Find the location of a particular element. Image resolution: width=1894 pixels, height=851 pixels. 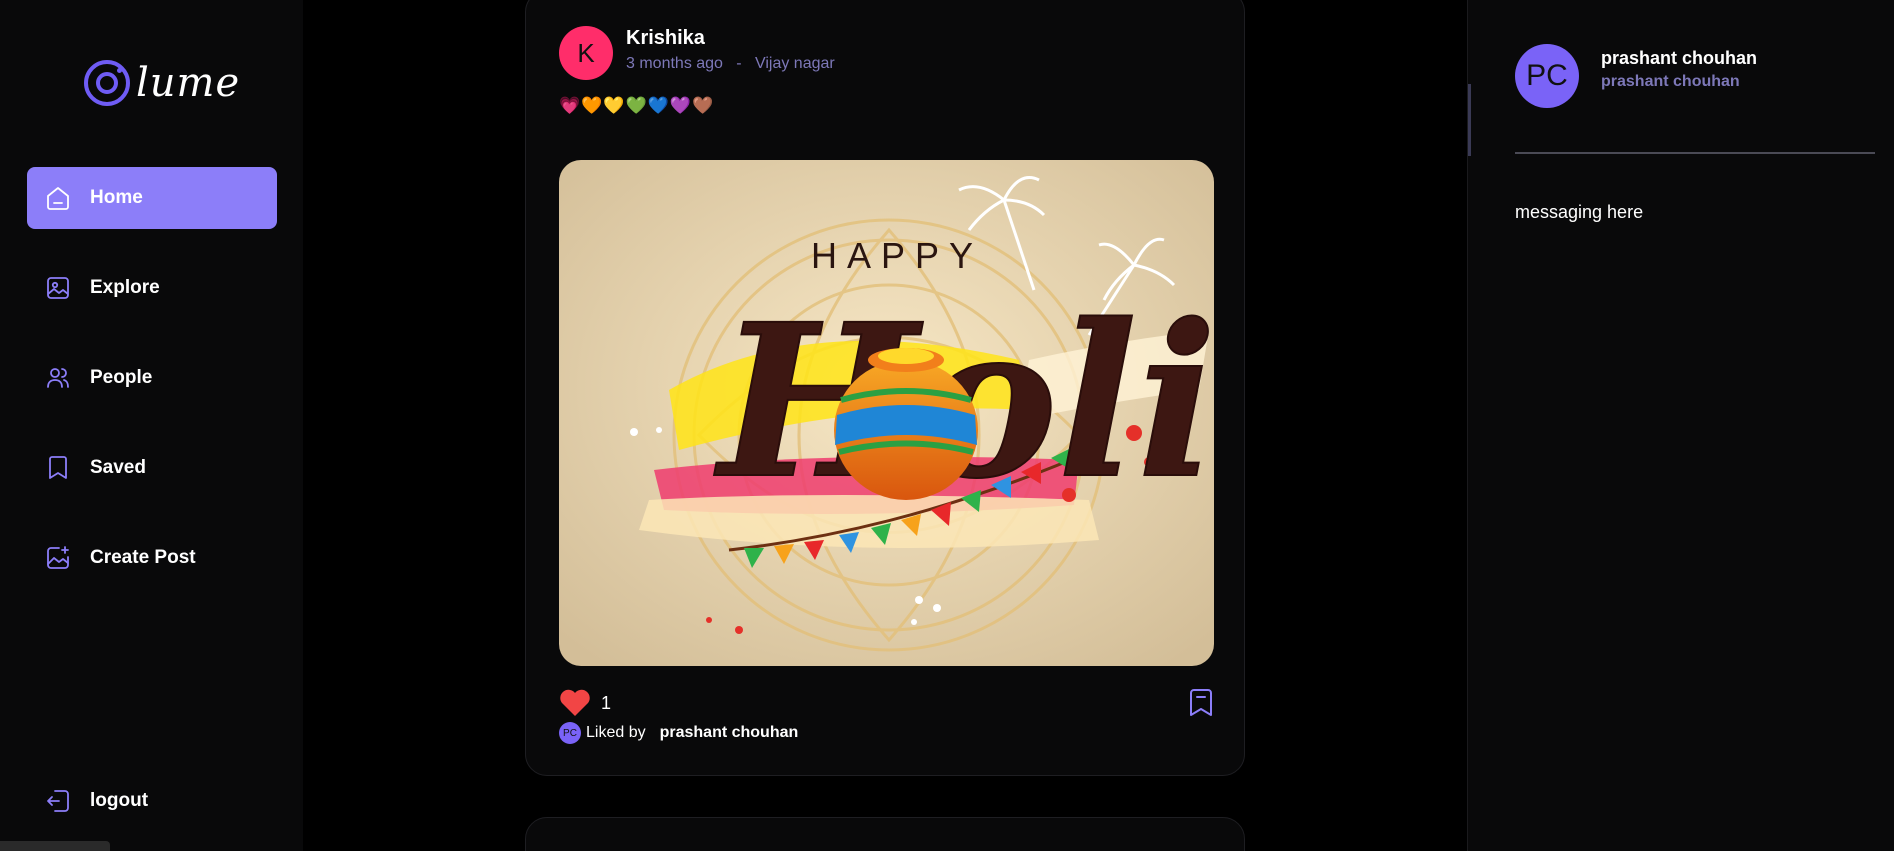

post-time: 3 months ago is located at coordinates (674, 63).